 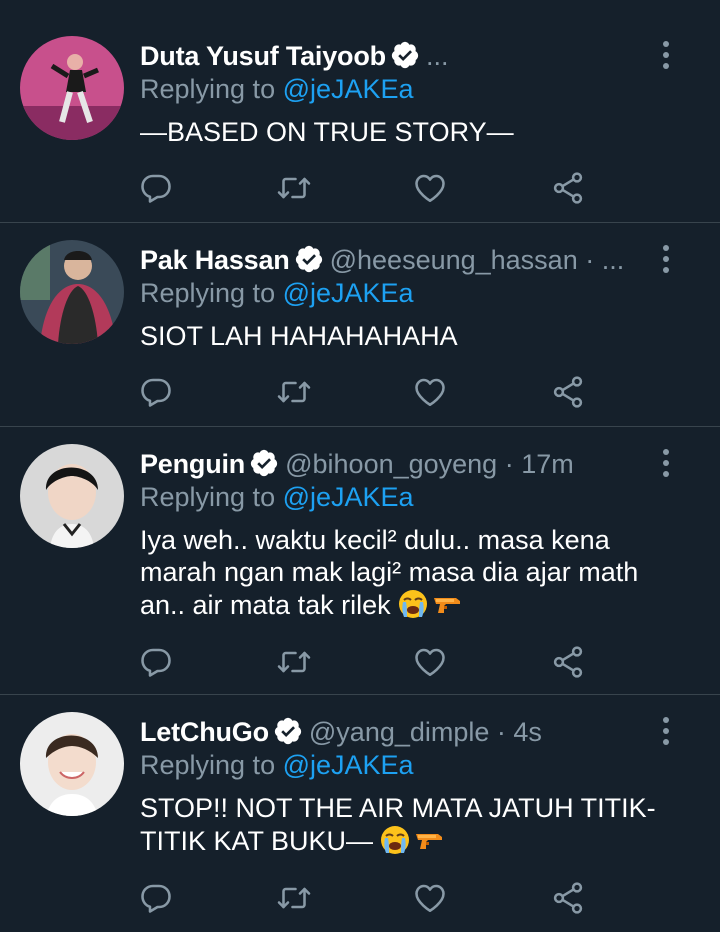 What do you see at coordinates (265, 605) in the screenshot?
I see `tweet-text-line-content: an.. air mata tak rilek` at bounding box center [265, 605].